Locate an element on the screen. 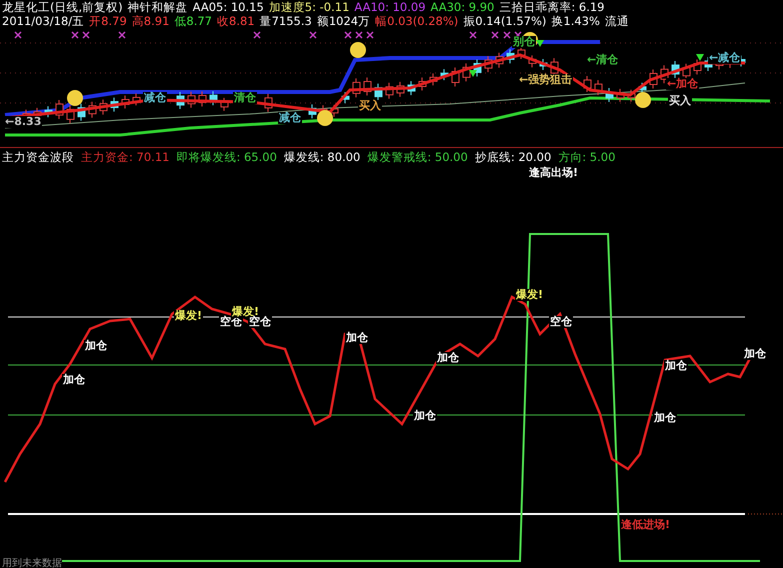 This screenshot has height=568, width=783. signal-label: 别仓 is located at coordinates (524, 42).